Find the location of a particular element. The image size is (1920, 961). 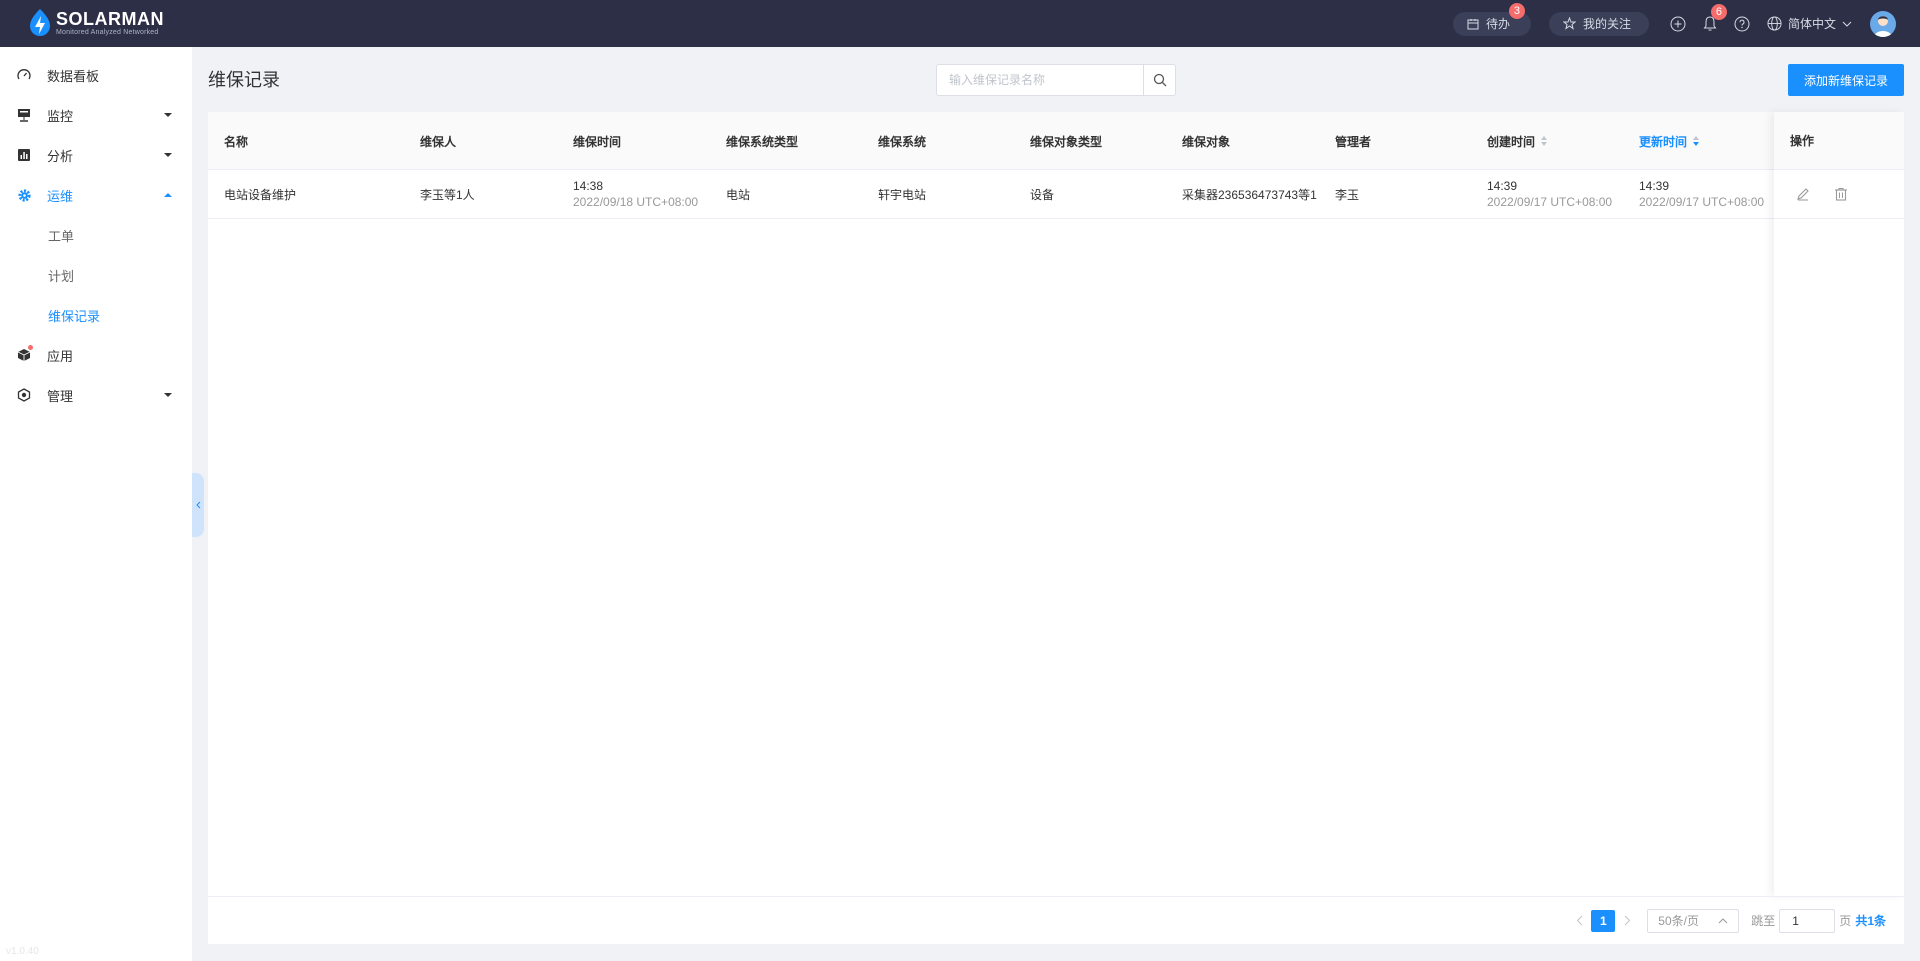

bell-icon: 6 is located at coordinates (1713, 19).